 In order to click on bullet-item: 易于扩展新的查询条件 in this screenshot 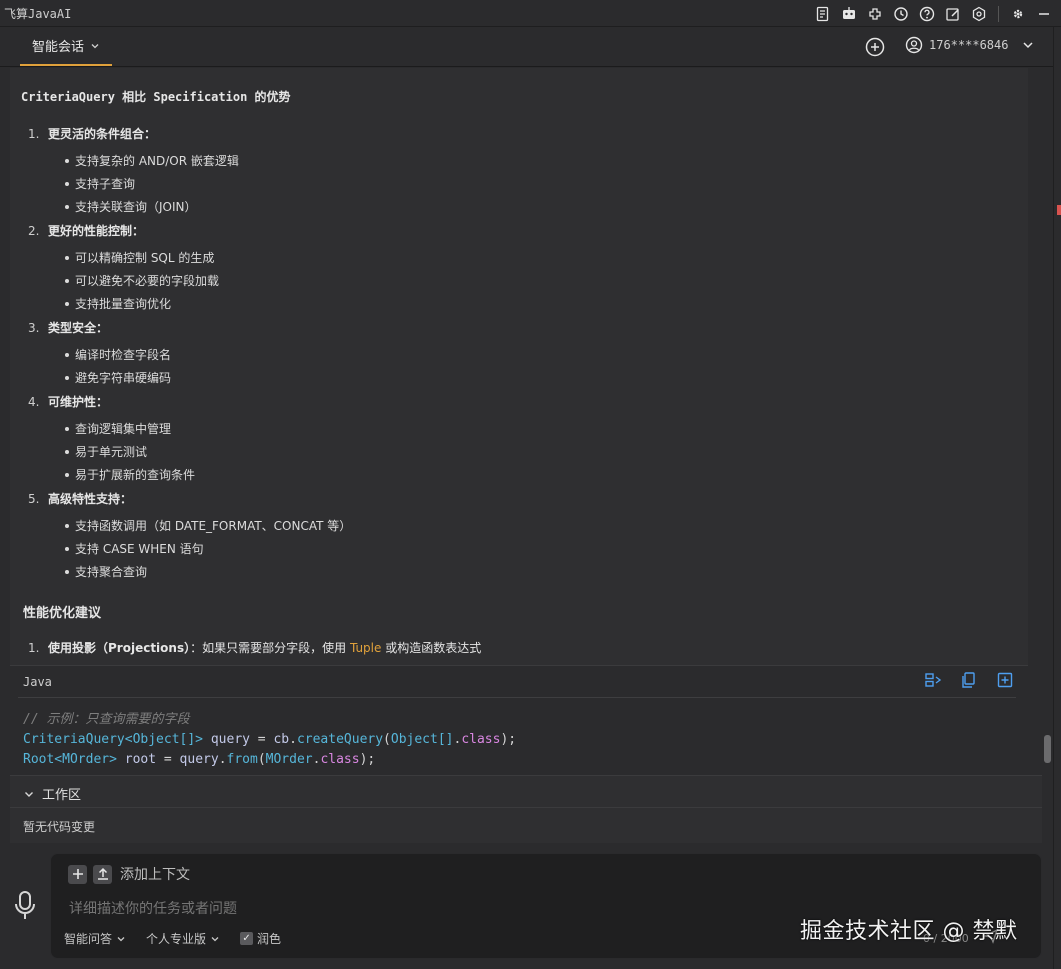, I will do `click(130, 474)`.